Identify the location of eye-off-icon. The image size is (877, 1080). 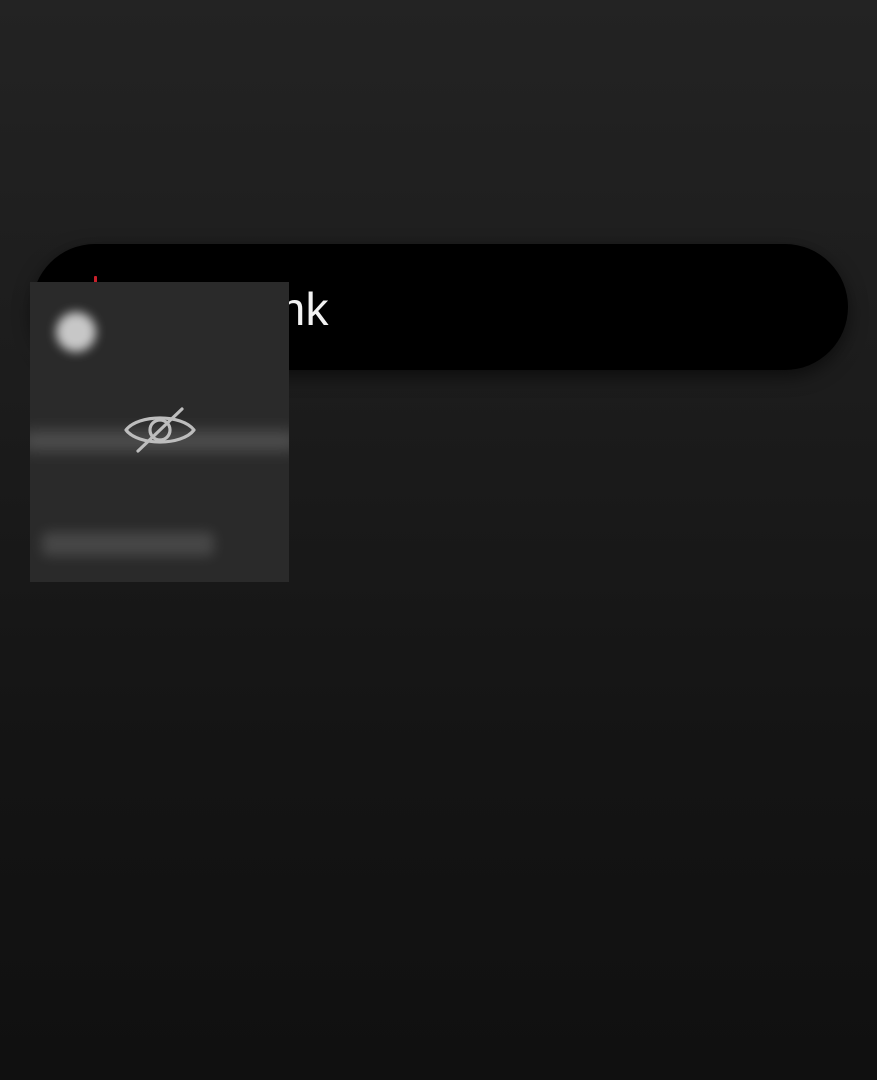
(160, 430).